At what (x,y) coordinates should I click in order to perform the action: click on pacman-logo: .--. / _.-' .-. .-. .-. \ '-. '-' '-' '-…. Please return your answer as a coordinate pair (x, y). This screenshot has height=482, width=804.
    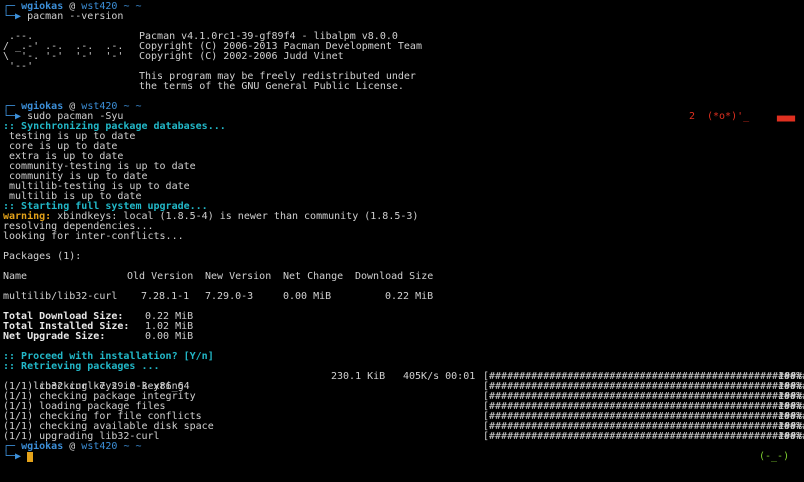
    Looking at the image, I should click on (63, 51).